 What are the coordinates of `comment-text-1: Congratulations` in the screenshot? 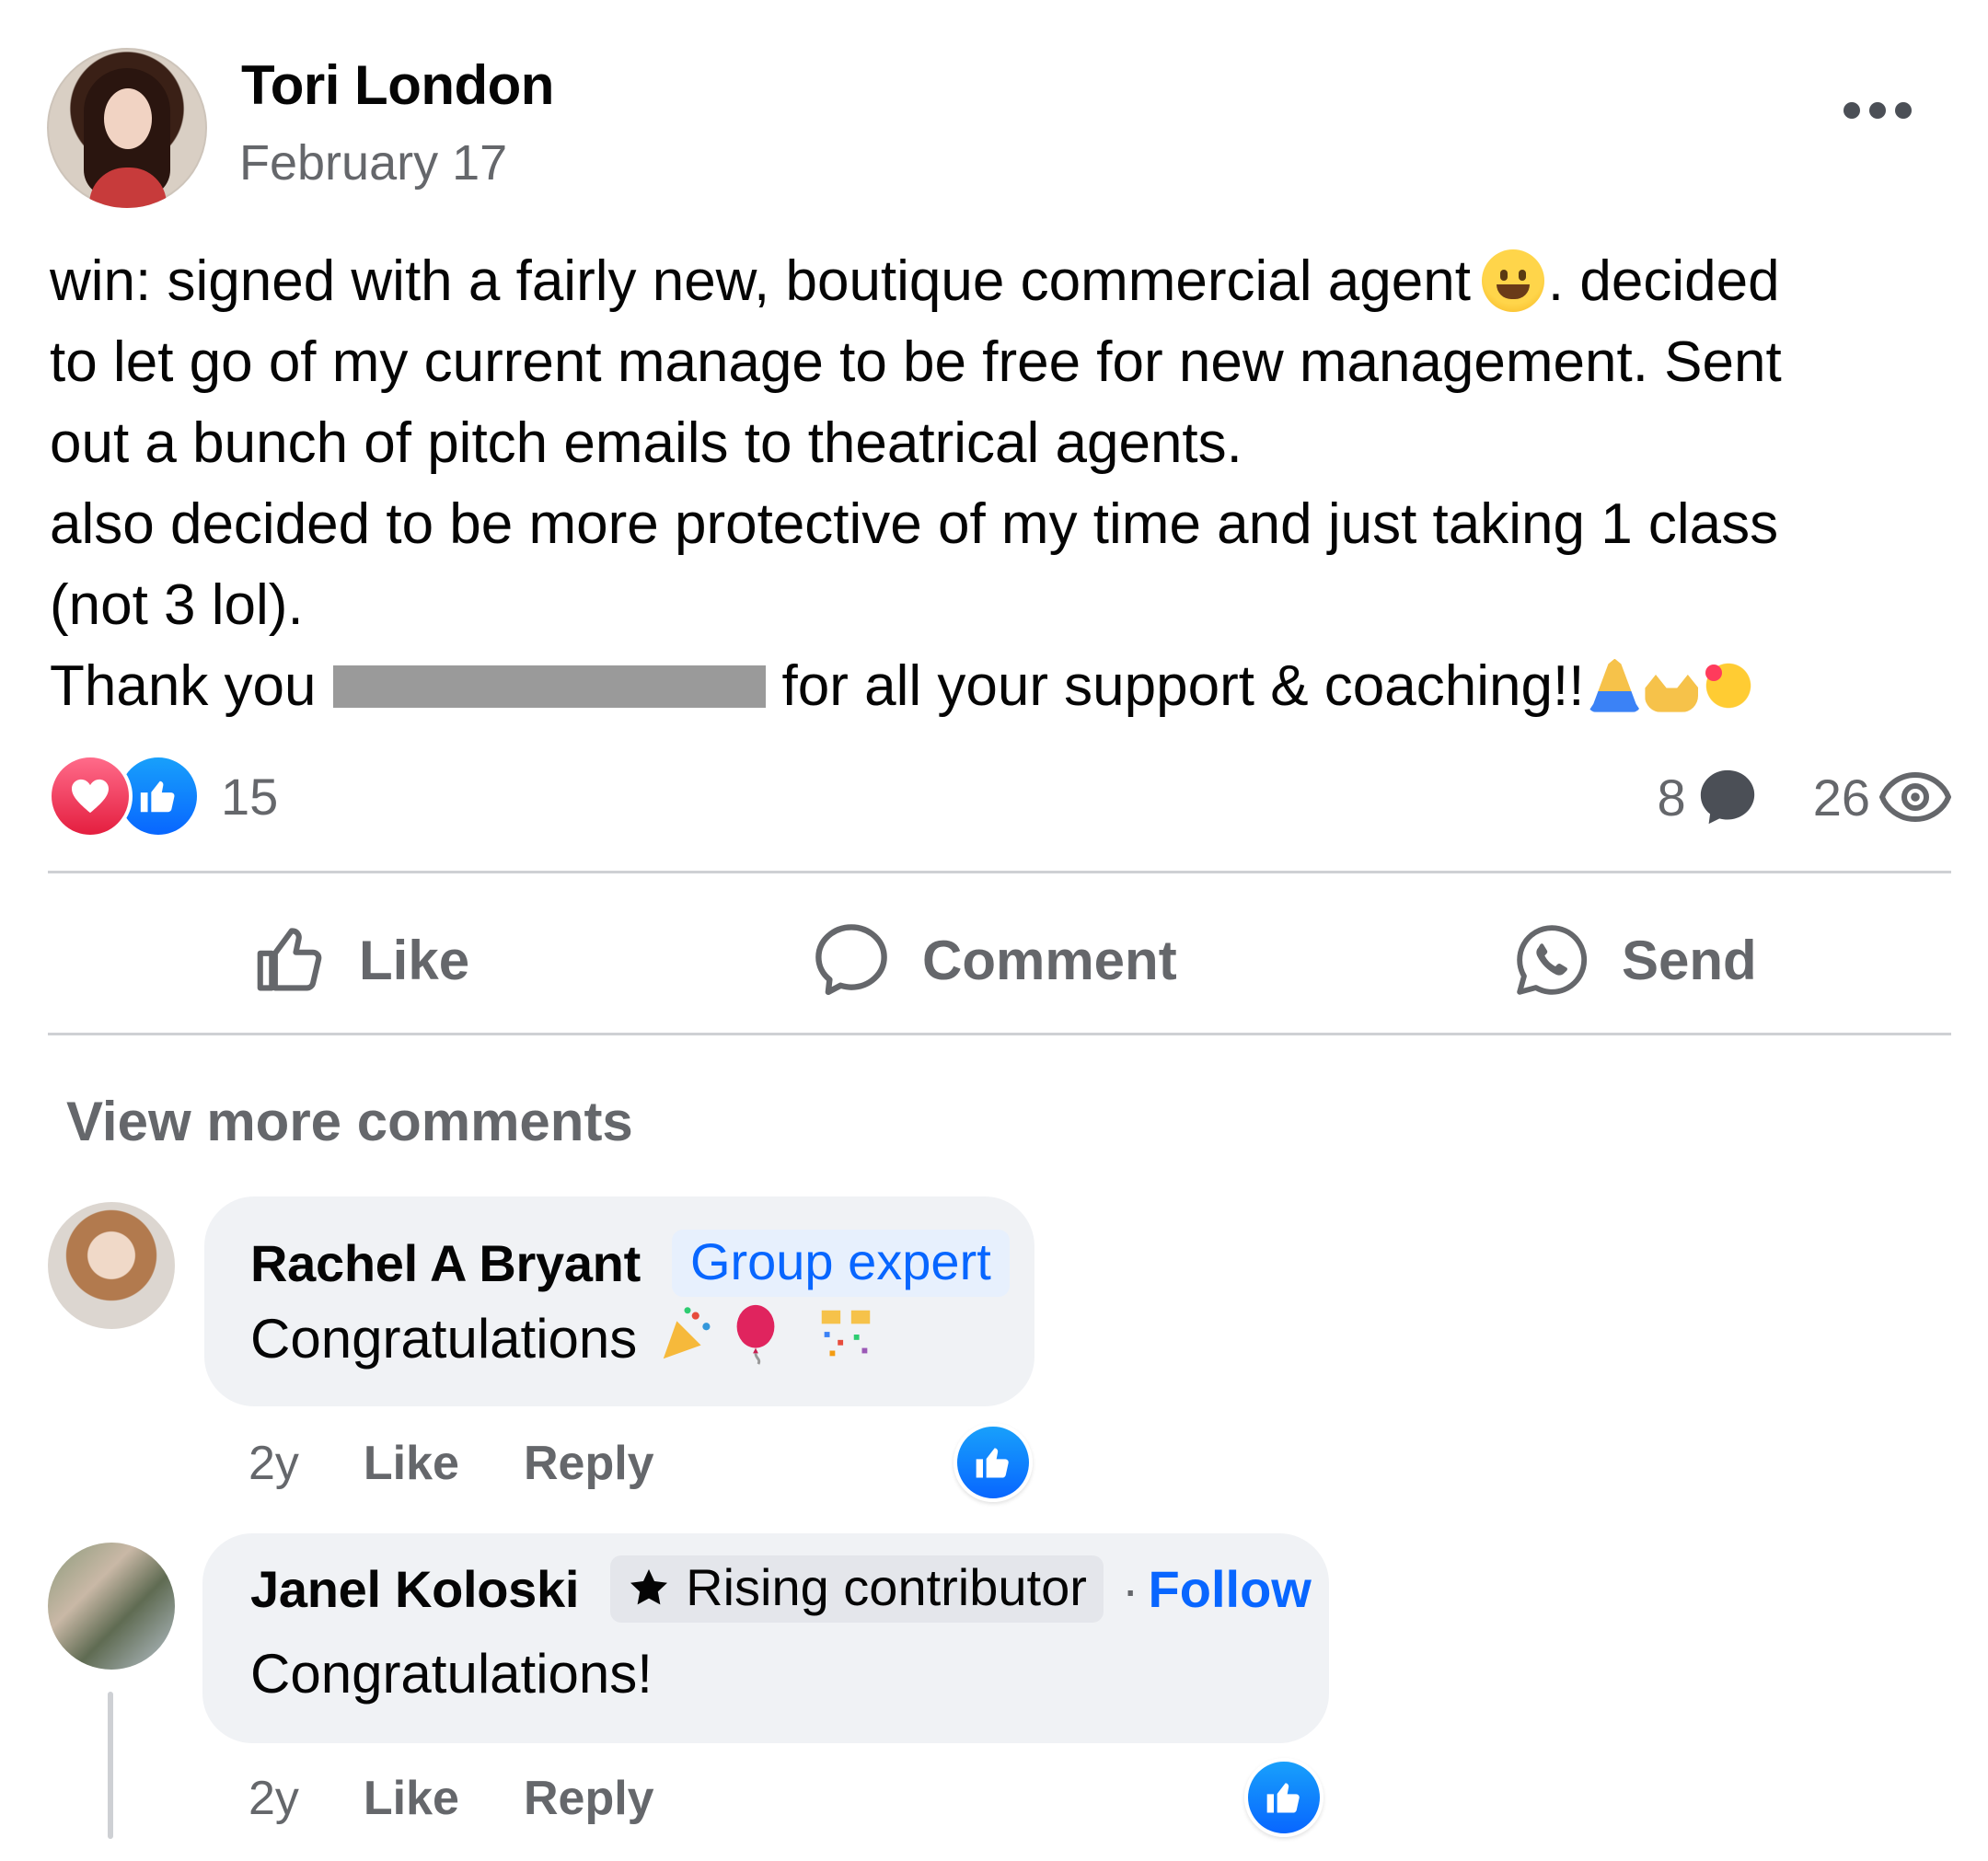 It's located at (444, 1339).